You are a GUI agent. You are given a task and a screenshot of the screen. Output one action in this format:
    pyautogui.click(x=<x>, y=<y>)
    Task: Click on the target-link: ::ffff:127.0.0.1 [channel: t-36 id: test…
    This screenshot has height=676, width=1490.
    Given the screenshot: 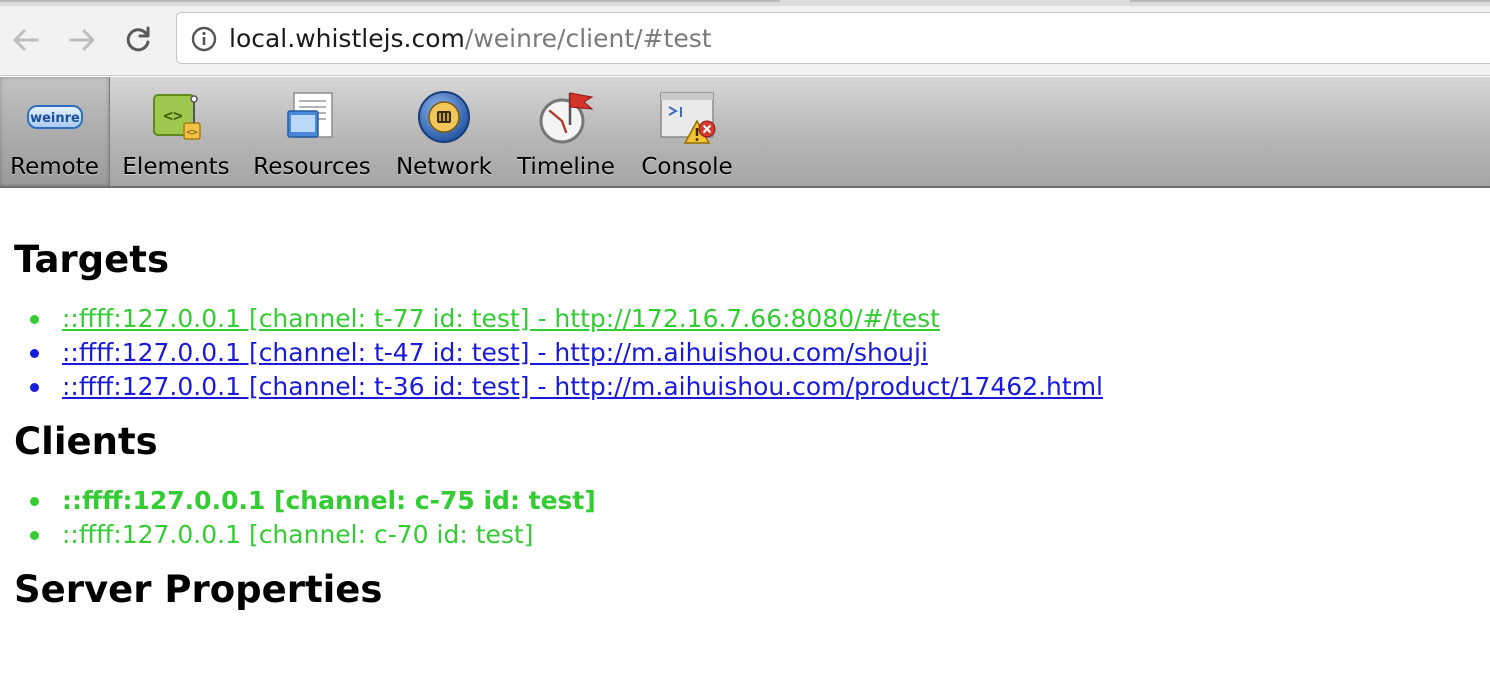 What is the action you would take?
    pyautogui.click(x=582, y=386)
    